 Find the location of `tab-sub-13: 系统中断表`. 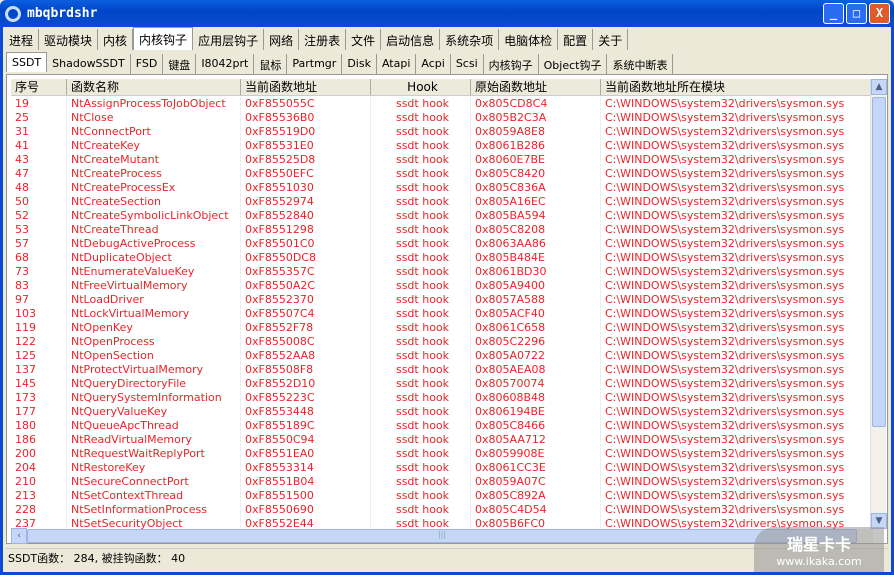

tab-sub-13: 系统中断表 is located at coordinates (640, 64).